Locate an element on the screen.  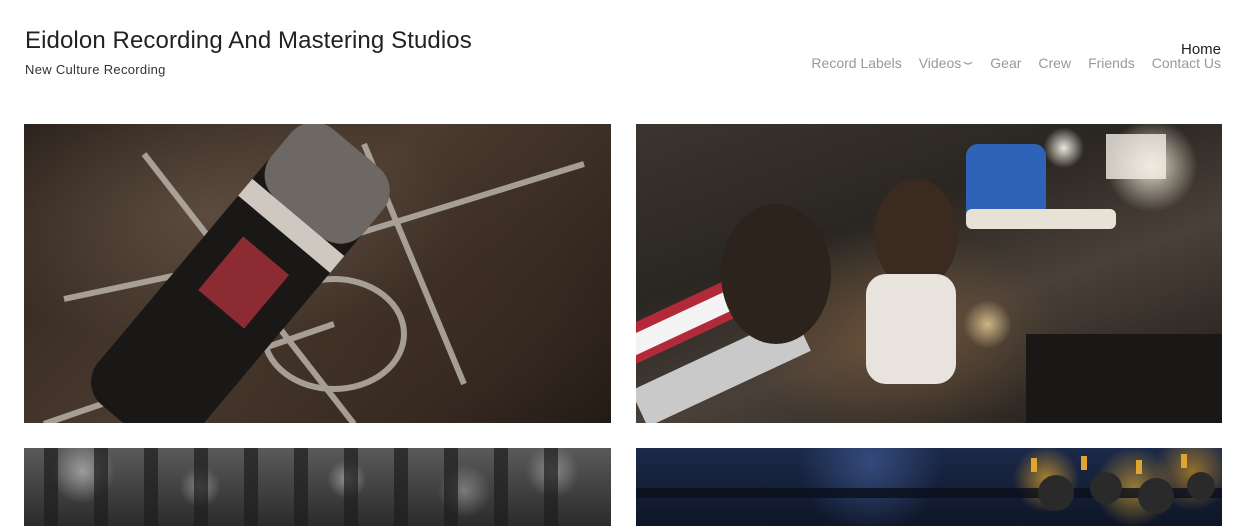
nav-item-label: Crew is located at coordinates (1055, 63).